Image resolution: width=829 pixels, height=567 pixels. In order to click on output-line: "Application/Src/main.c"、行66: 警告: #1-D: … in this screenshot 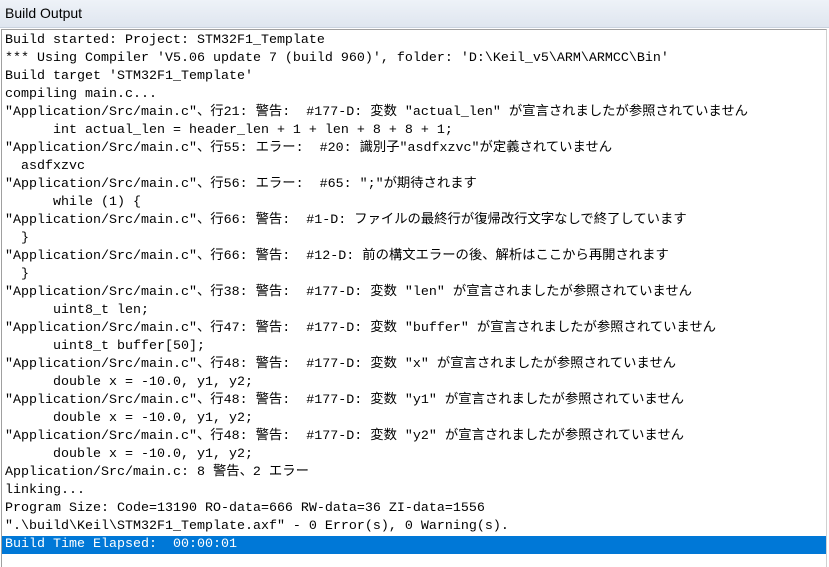, I will do `click(414, 221)`.